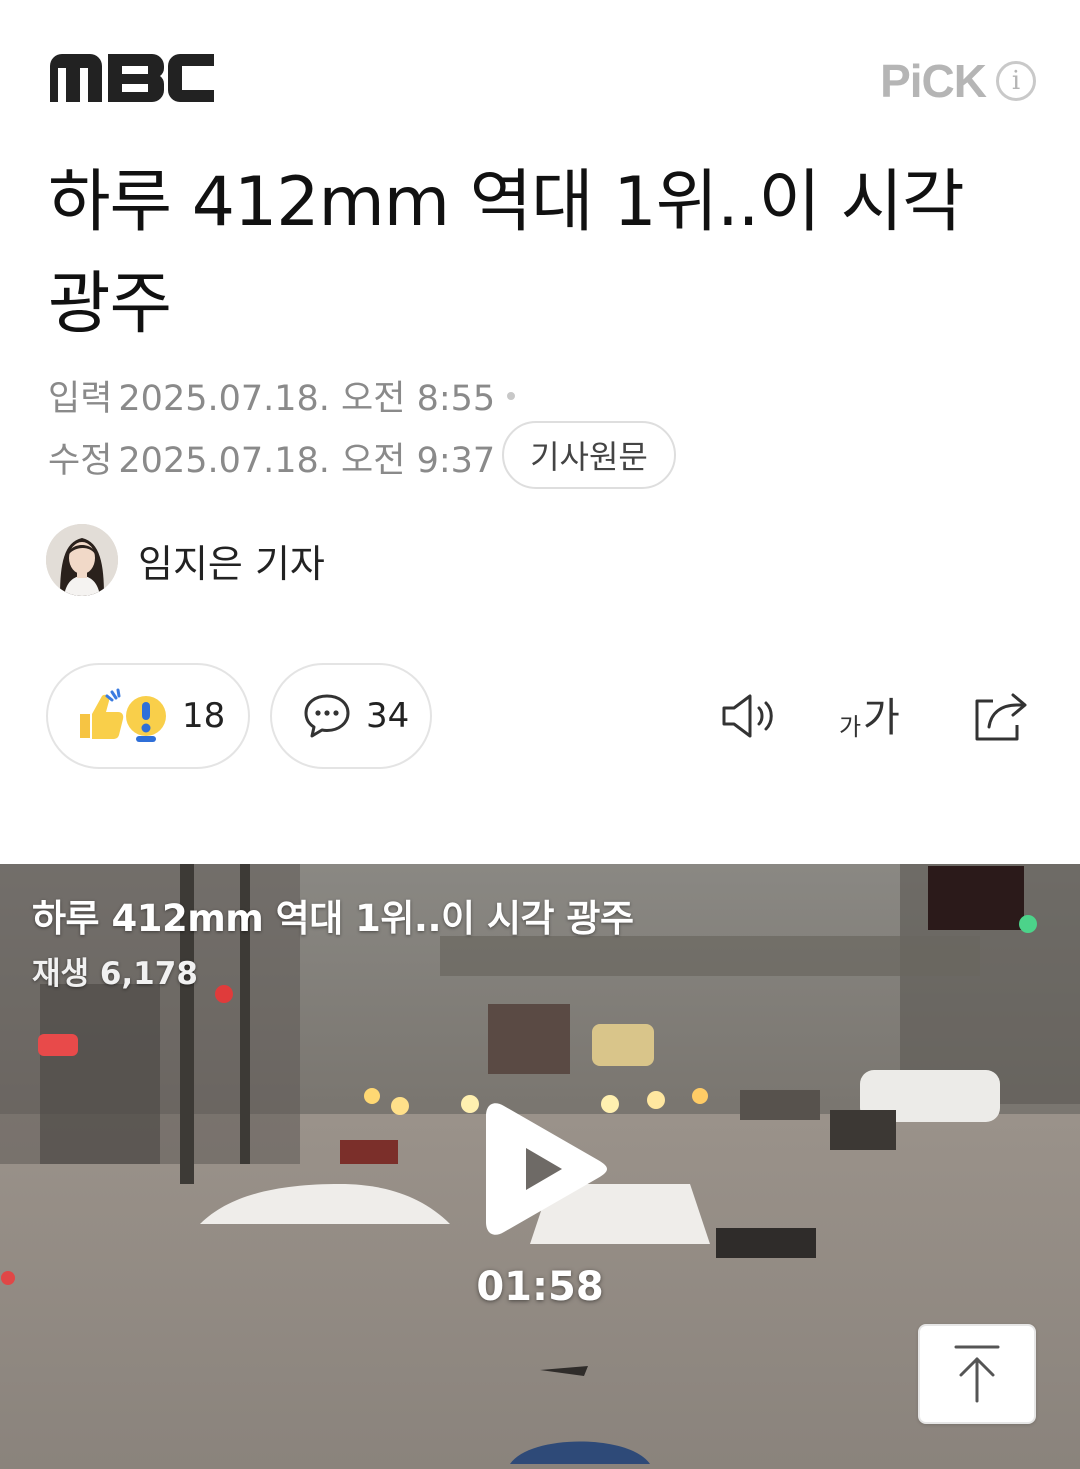  I want to click on font-size-icon: 가 가, so click(869, 718).